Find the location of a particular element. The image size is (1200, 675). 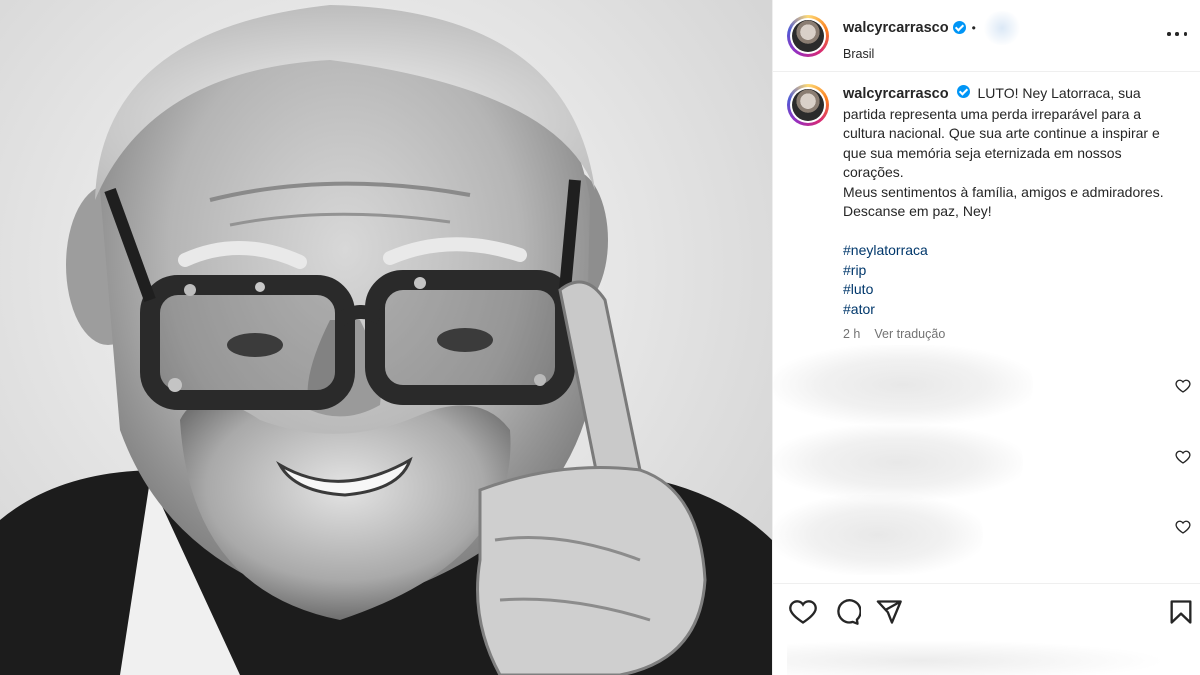

more-options-icon is located at coordinates (1177, 34).